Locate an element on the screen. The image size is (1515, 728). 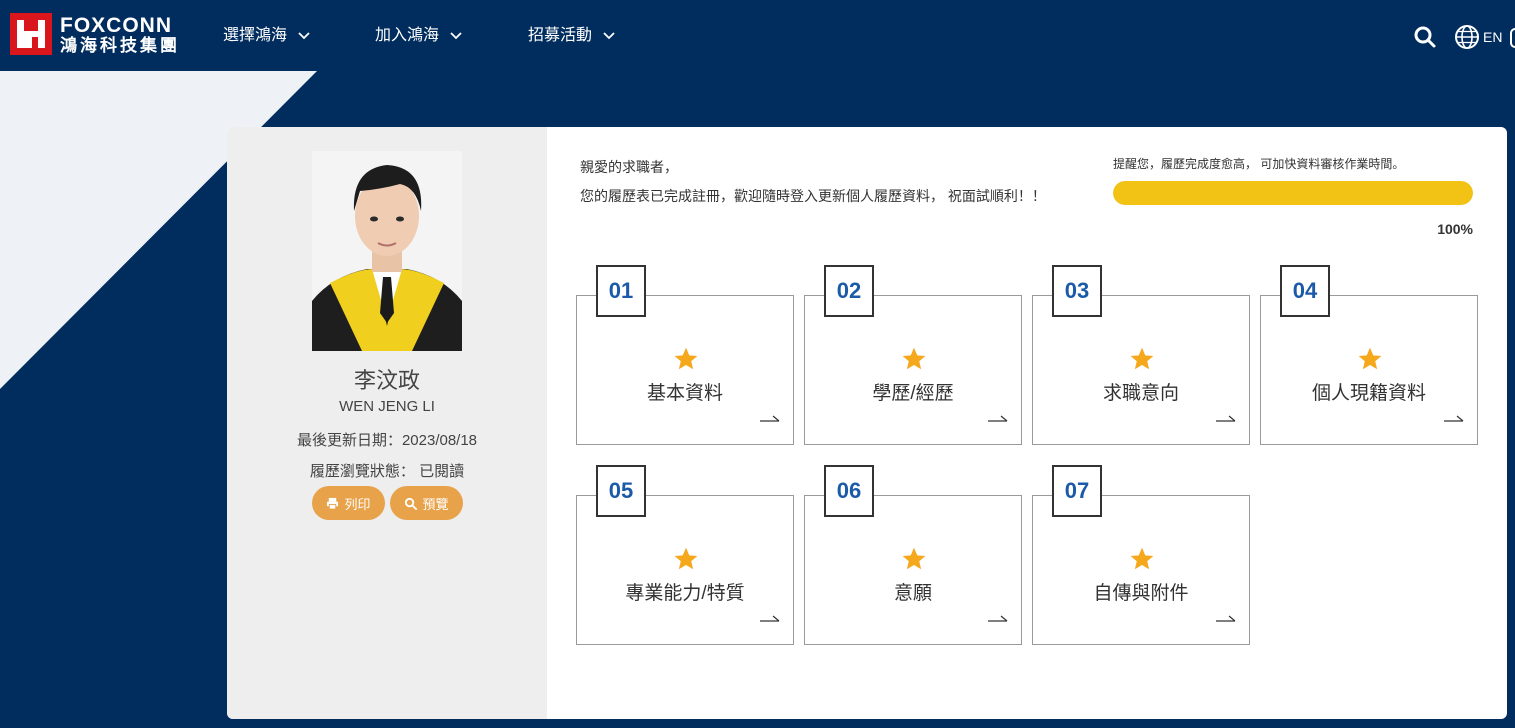
nav-item-label: 選擇鴻海 is located at coordinates (255, 35).